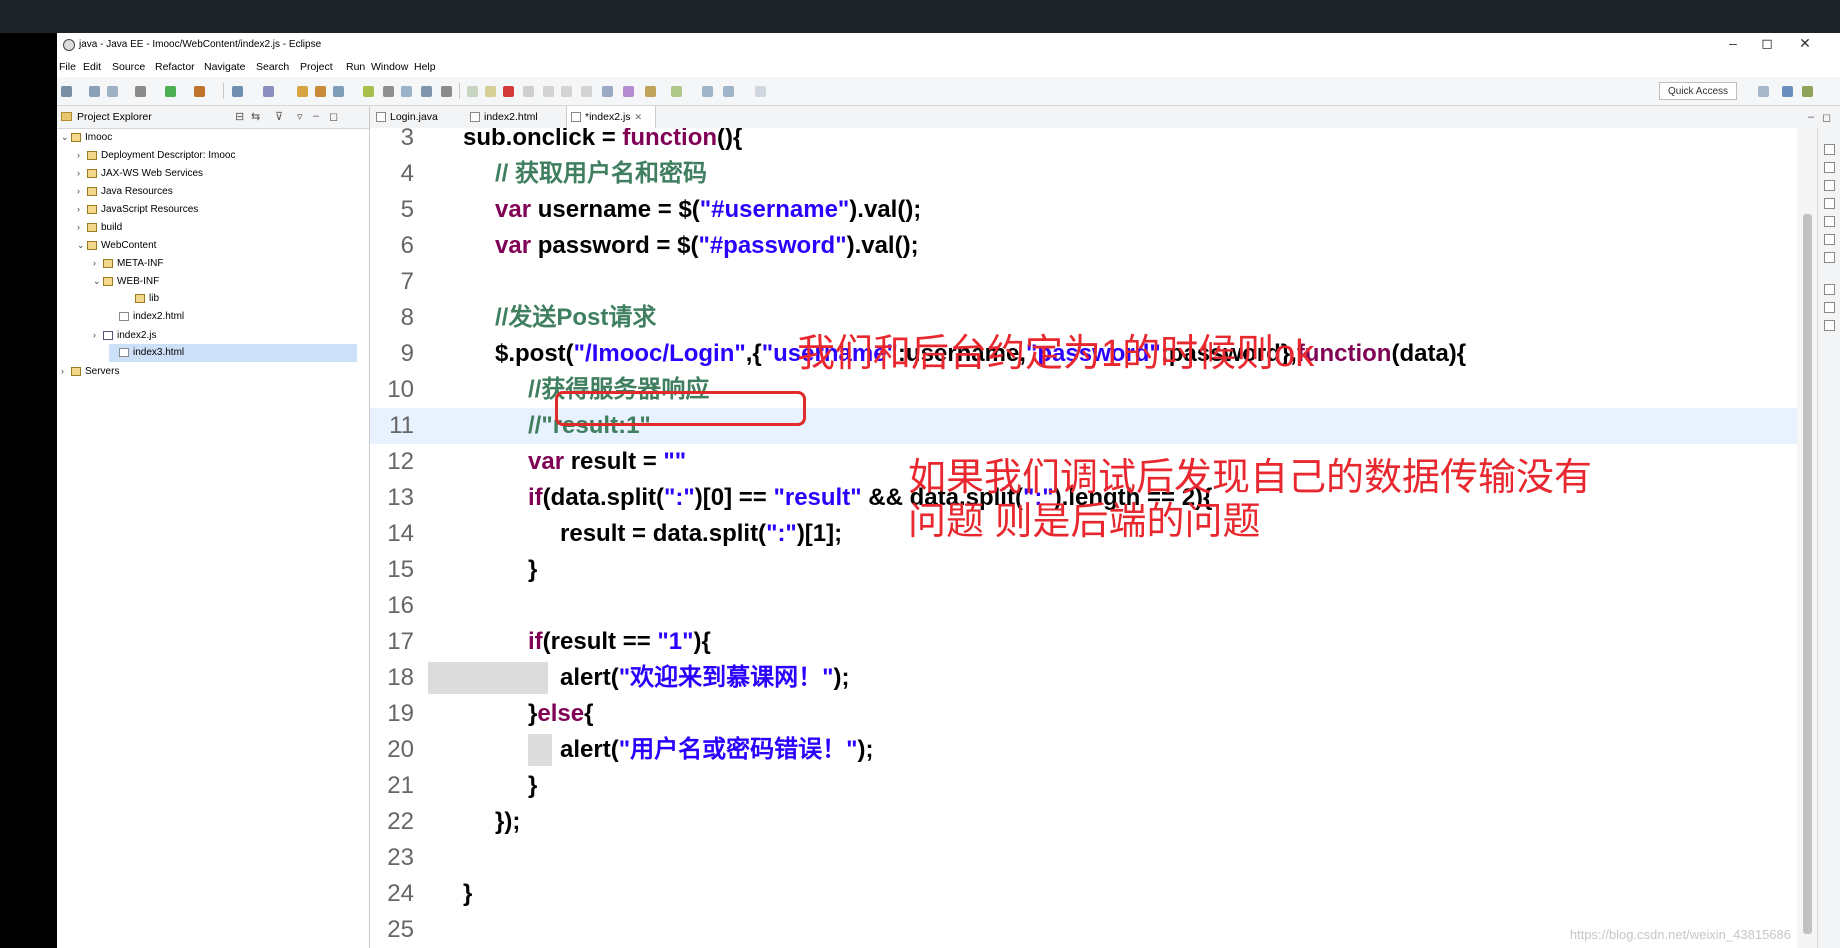 This screenshot has height=948, width=1840. Describe the element at coordinates (607, 91) in the screenshot. I see `use-step-filters-icon` at that location.